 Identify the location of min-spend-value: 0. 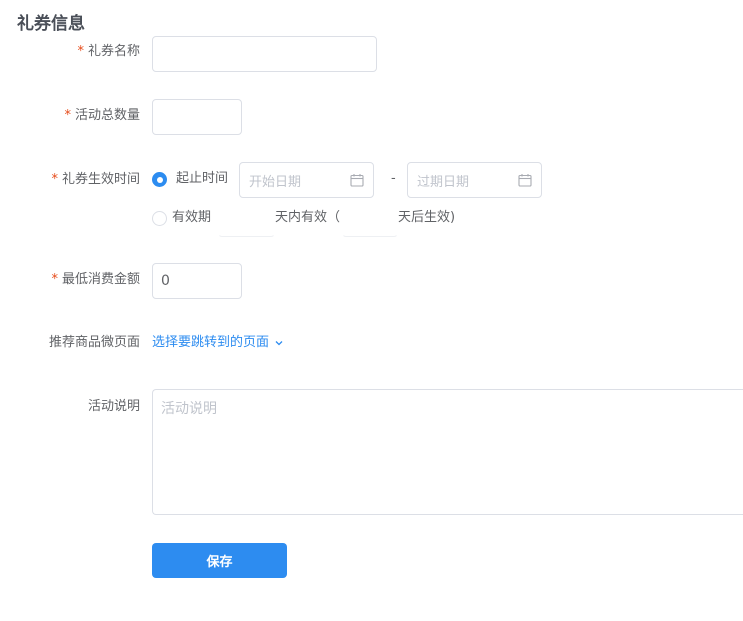
(165, 281).